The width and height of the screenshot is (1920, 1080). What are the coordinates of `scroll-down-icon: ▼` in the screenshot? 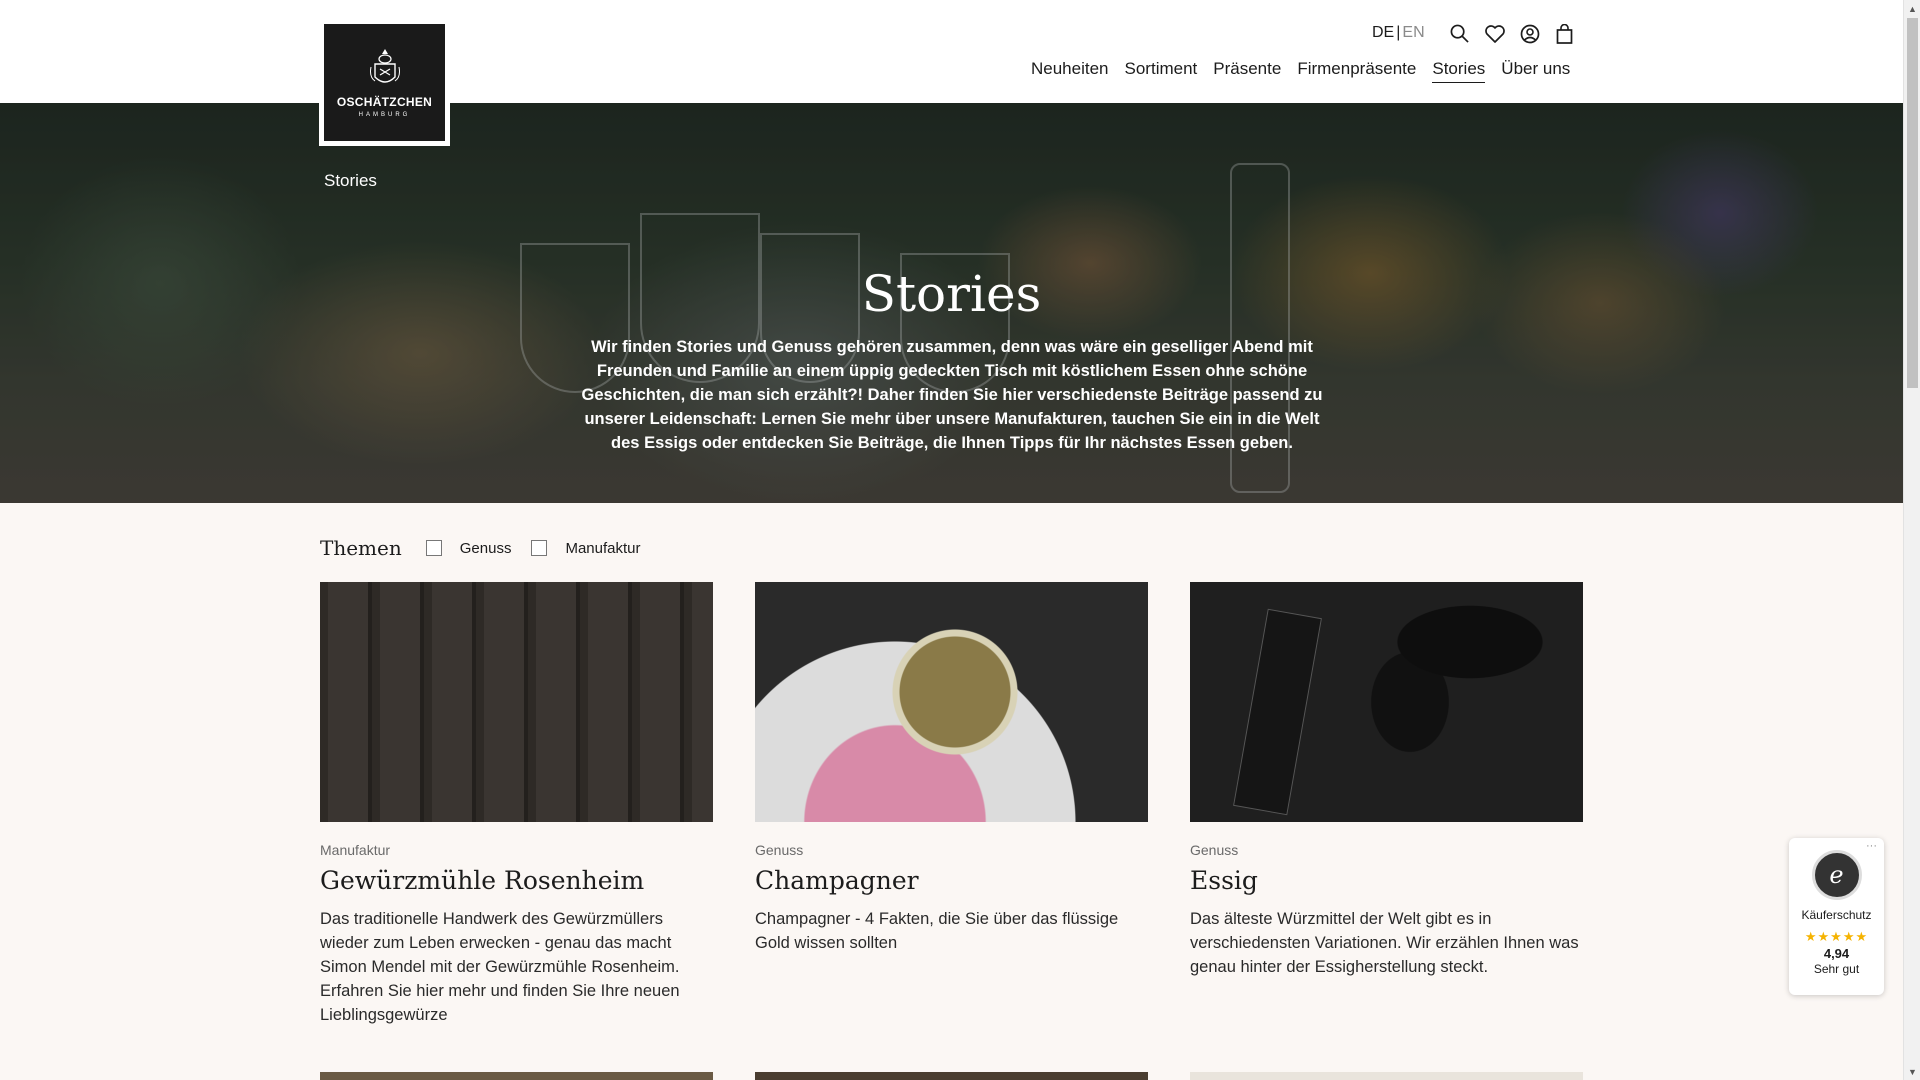 It's located at (1912, 1071).